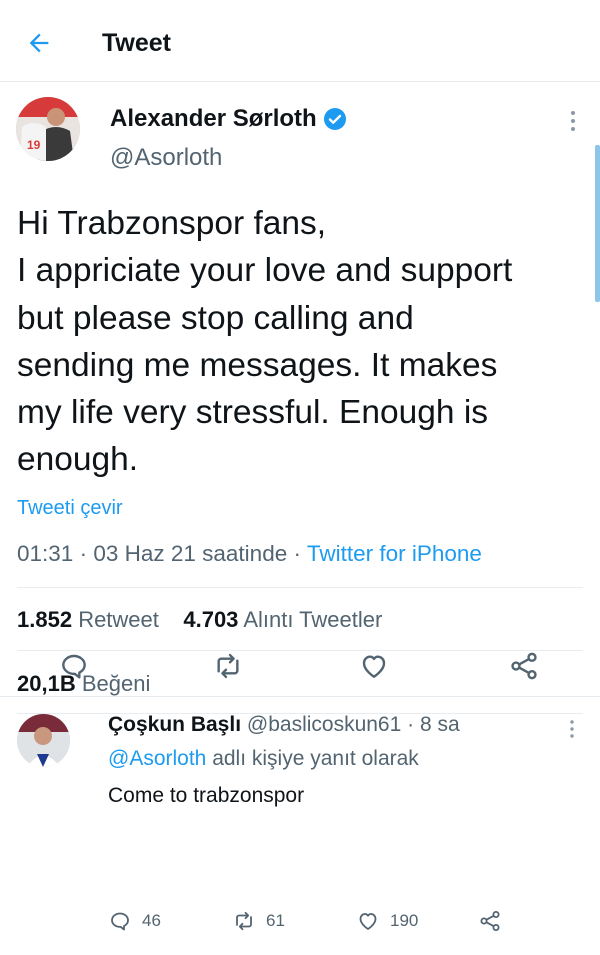 The width and height of the screenshot is (600, 955). I want to click on reply-time: 8 sa, so click(440, 724).